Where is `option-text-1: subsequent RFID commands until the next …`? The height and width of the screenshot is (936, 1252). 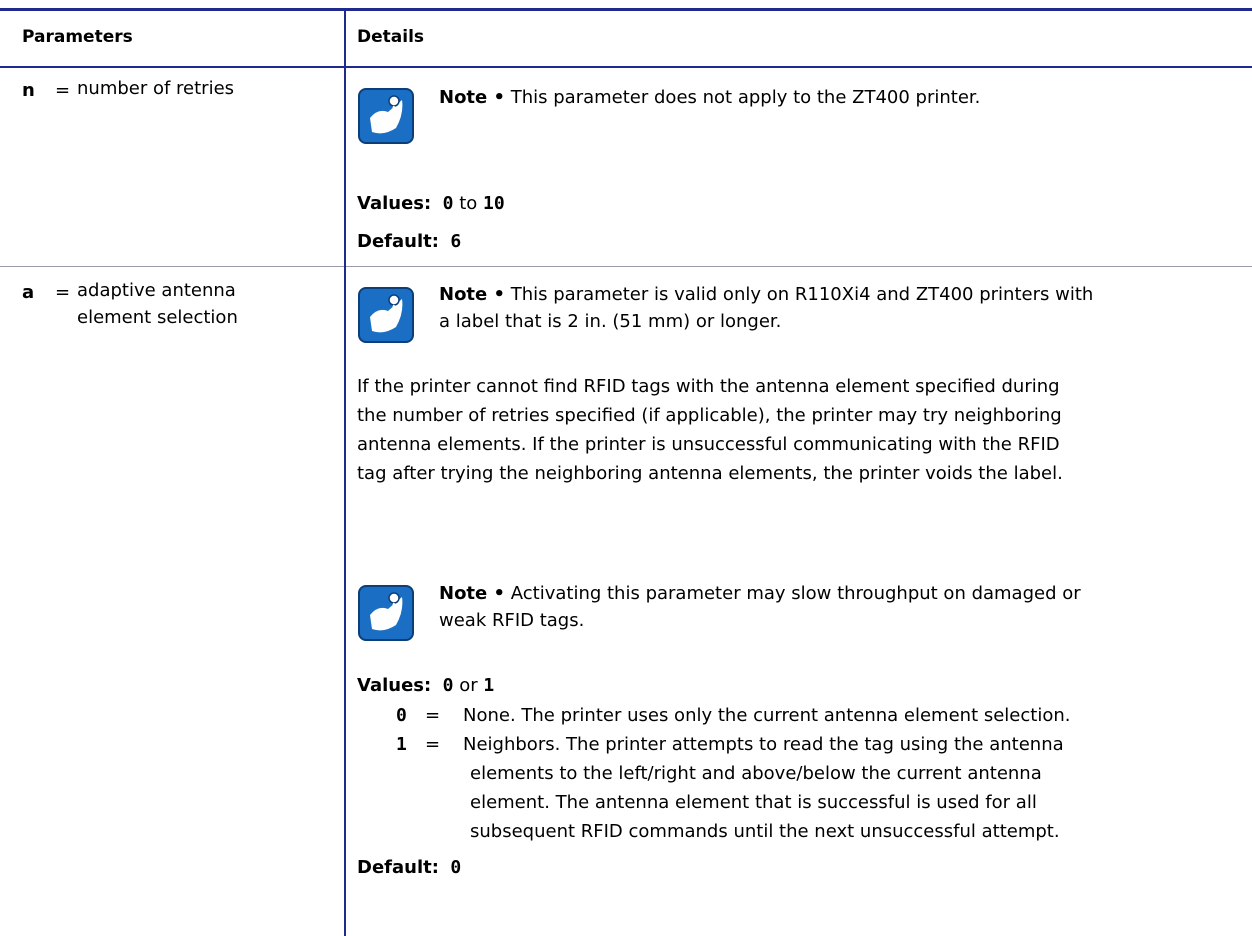
option-text-1: subsequent RFID commands until the next … is located at coordinates (765, 831).